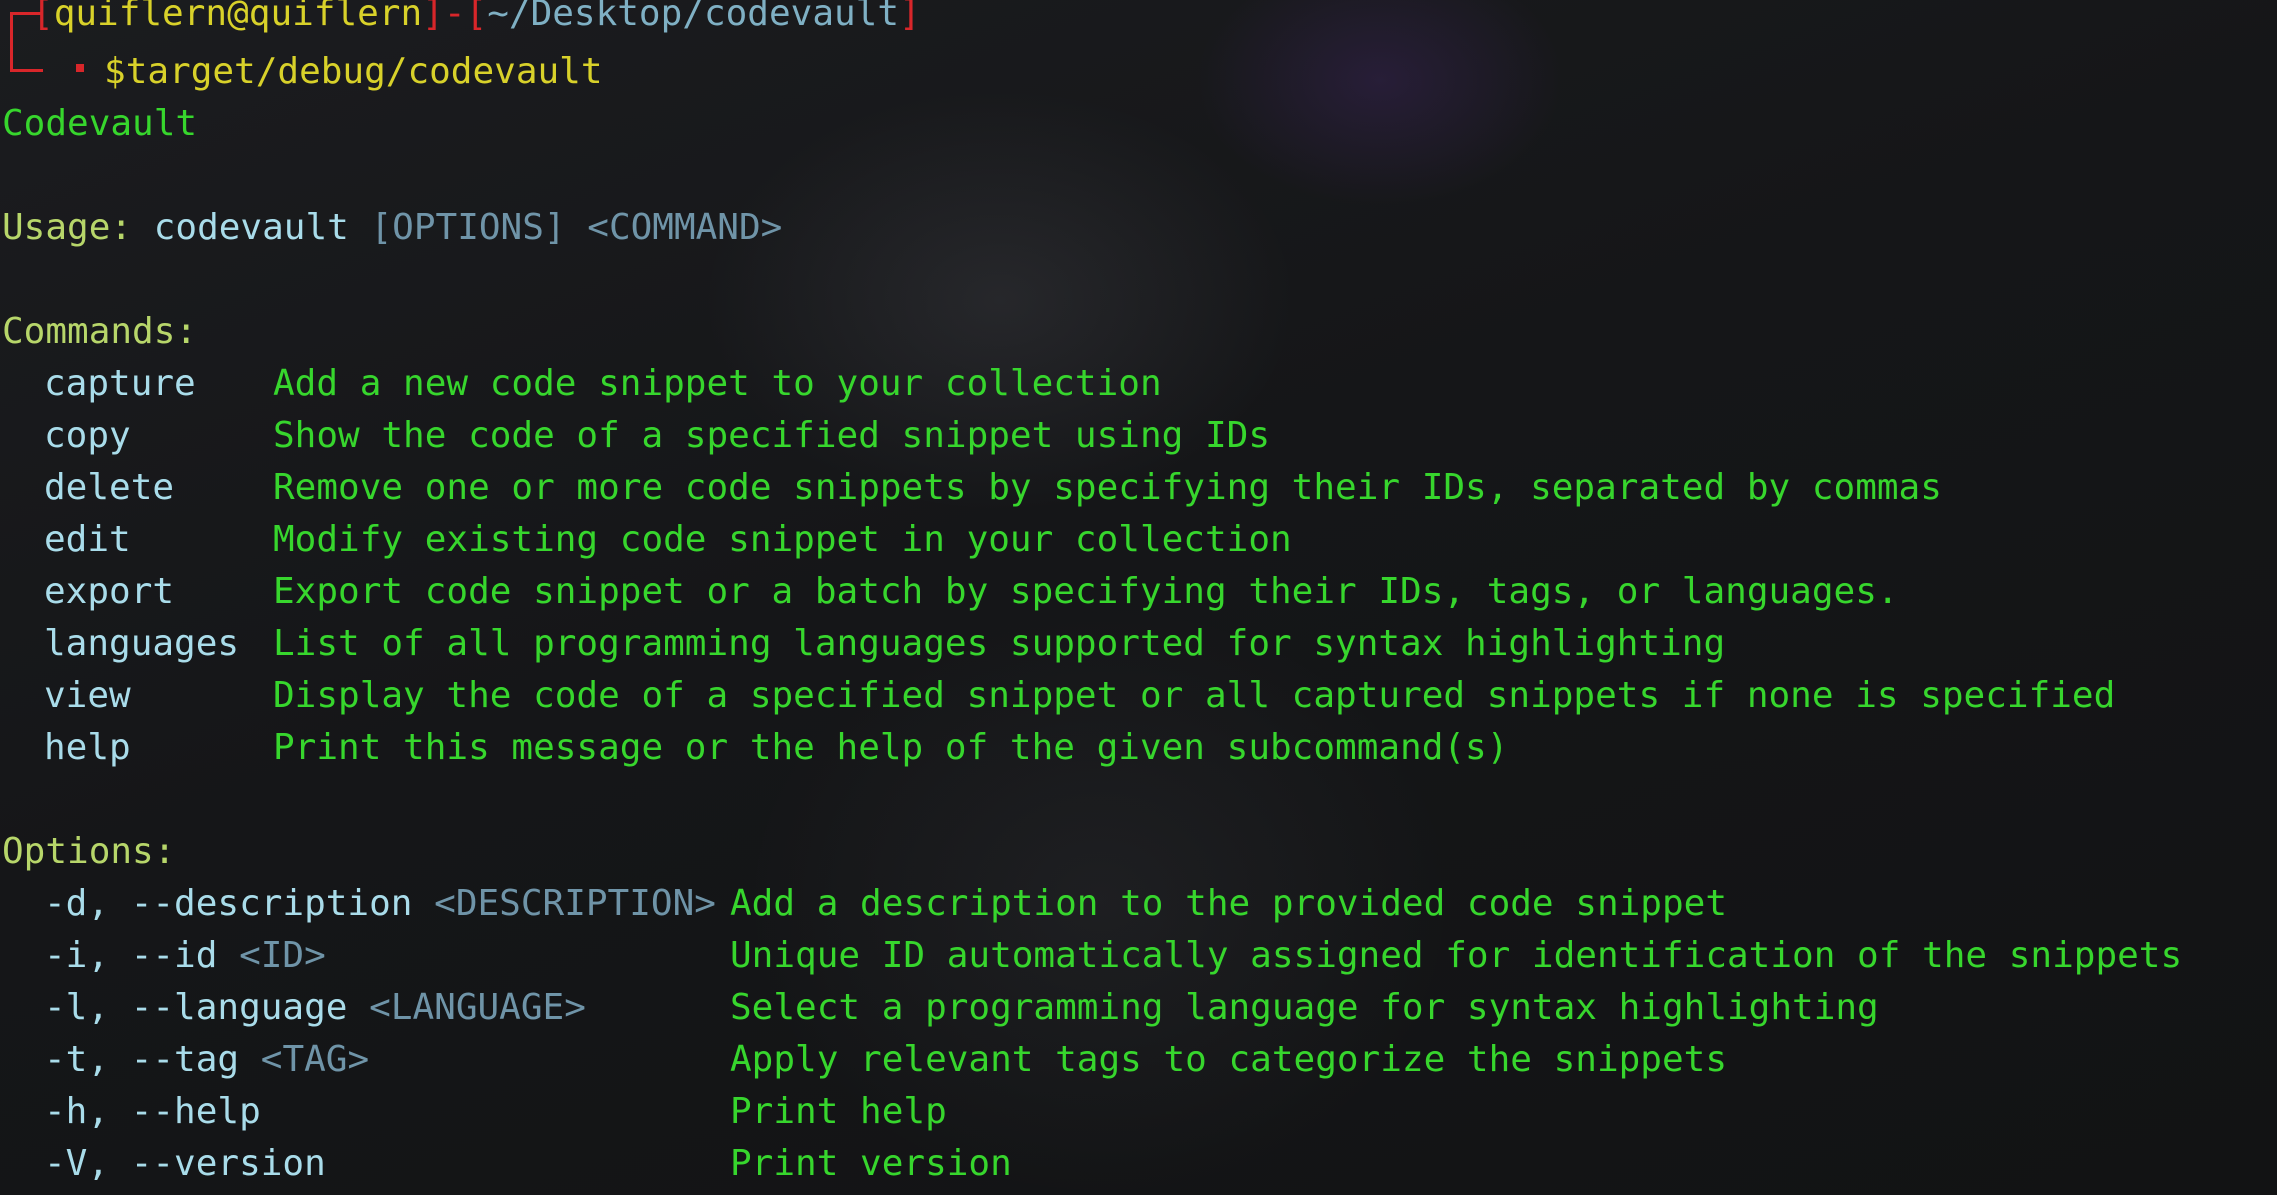  What do you see at coordinates (454, 17) in the screenshot?
I see `prompt-dash: -` at bounding box center [454, 17].